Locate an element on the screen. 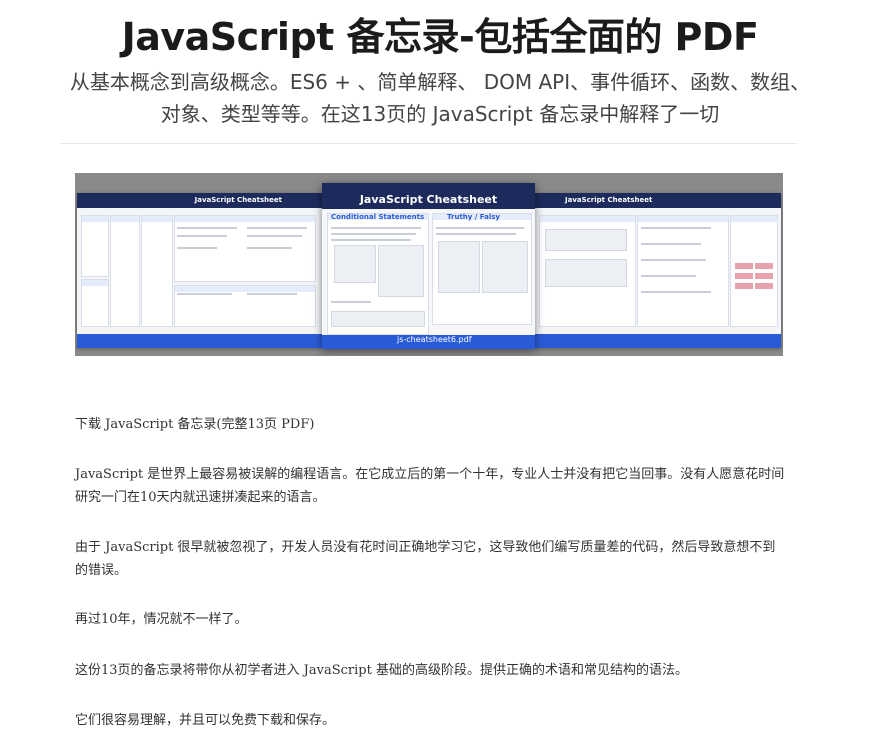  front-sheet-title: JavaScript Cheatsheet is located at coordinates (428, 199).